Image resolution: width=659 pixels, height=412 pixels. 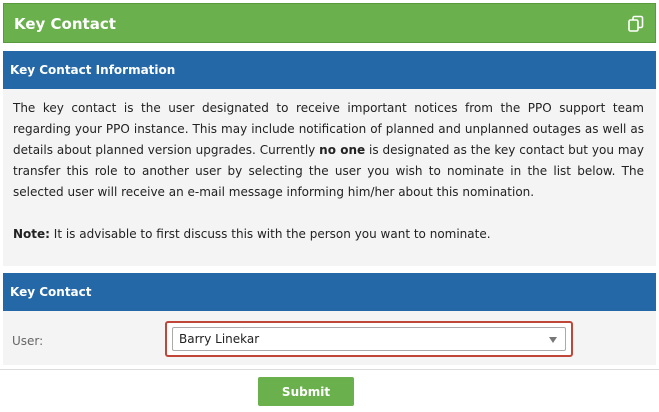 What do you see at coordinates (65, 24) in the screenshot?
I see `page-title: Key Contact` at bounding box center [65, 24].